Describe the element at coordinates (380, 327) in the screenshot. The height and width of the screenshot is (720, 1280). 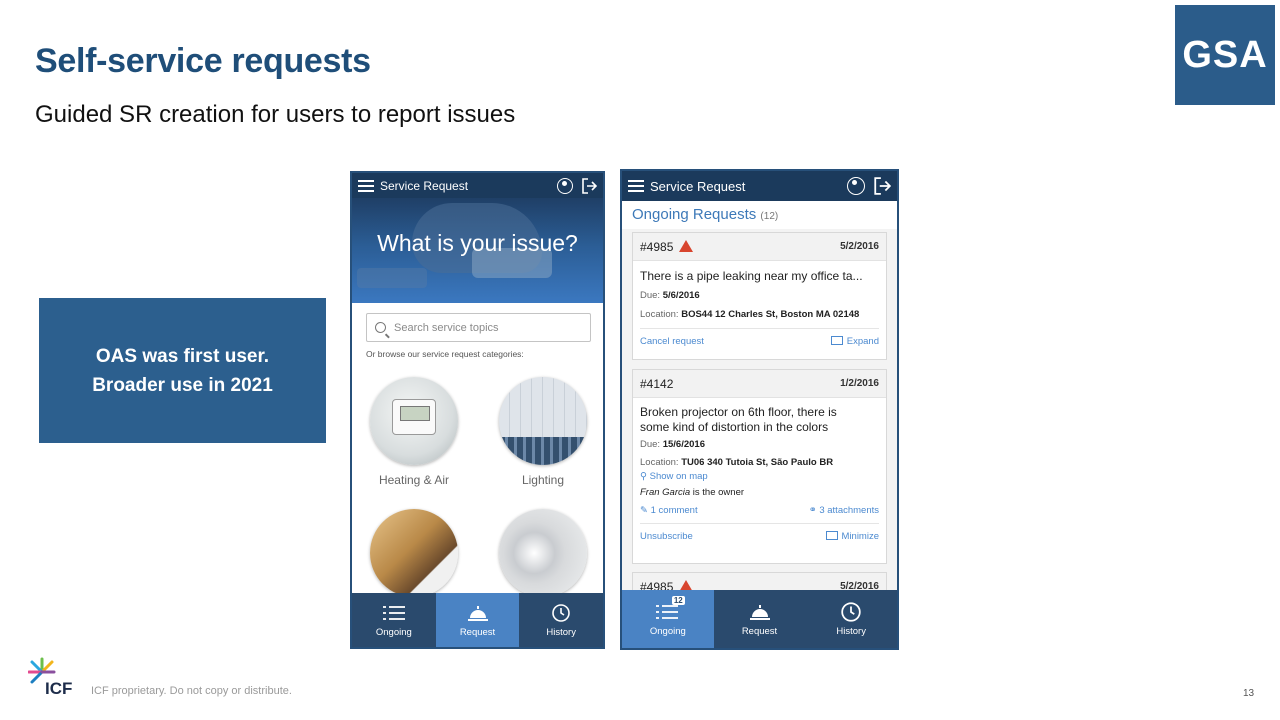
I see `search-icon` at that location.